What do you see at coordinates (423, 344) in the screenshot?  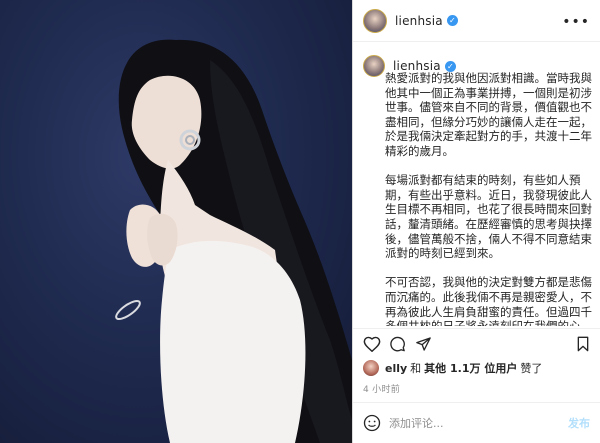 I see `share-icon` at bounding box center [423, 344].